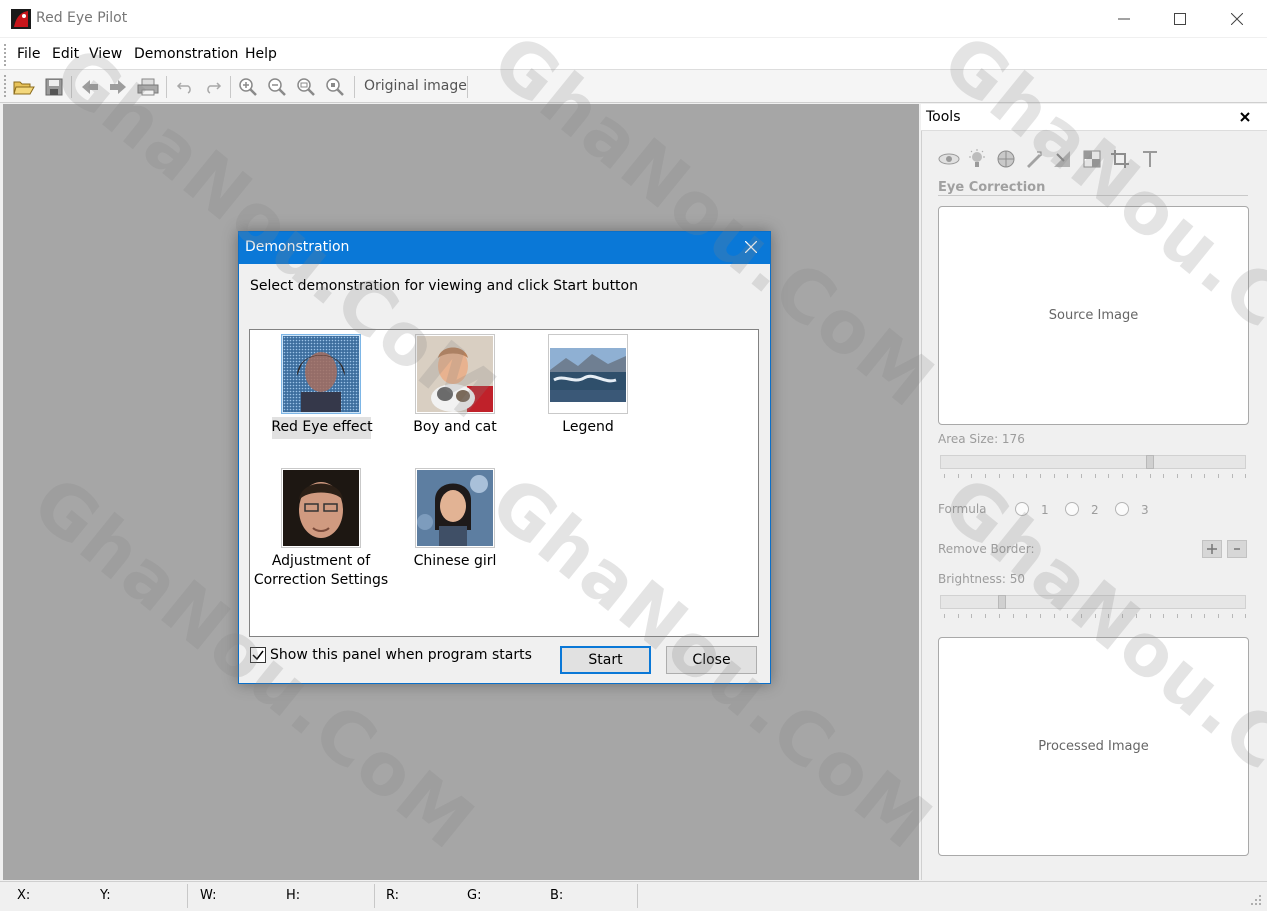  What do you see at coordinates (588, 427) in the screenshot?
I see `demo-label-legend: Legend` at bounding box center [588, 427].